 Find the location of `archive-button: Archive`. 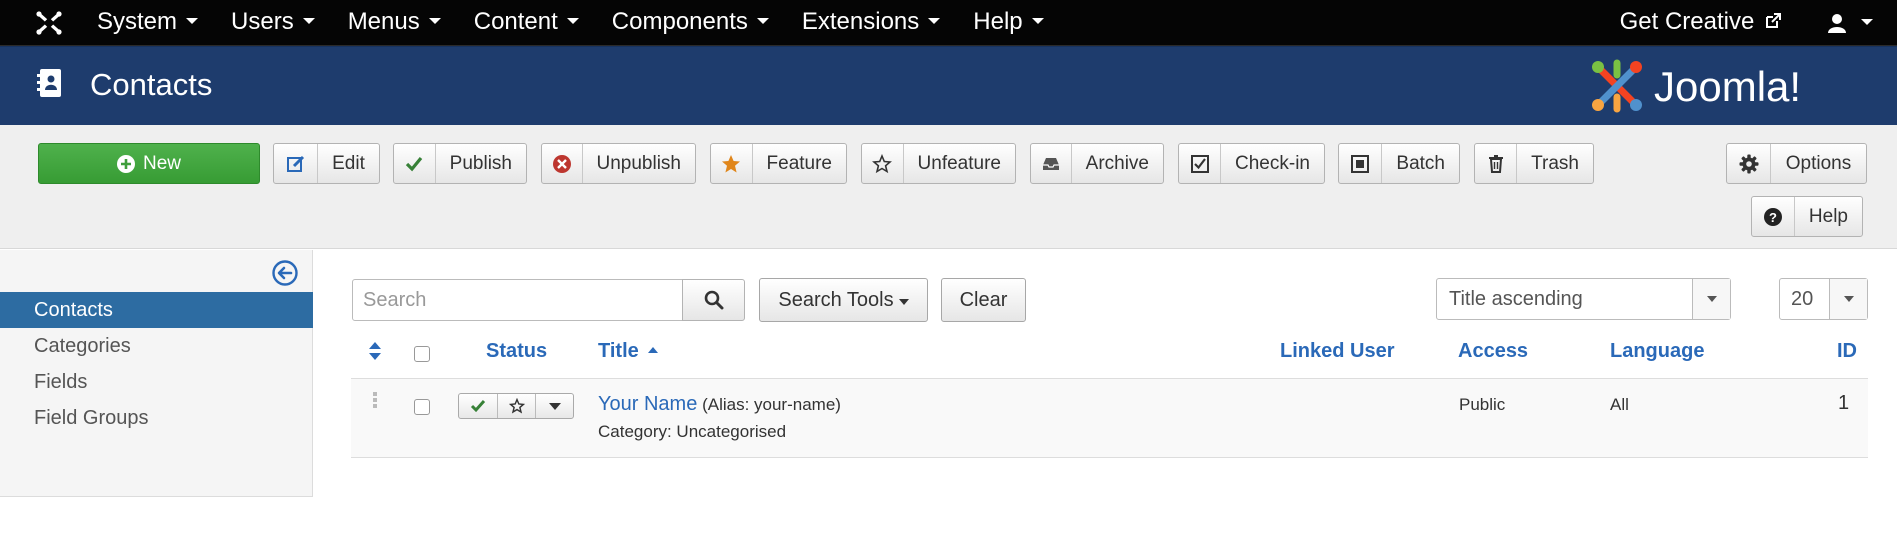

archive-button: Archive is located at coordinates (1097, 163).